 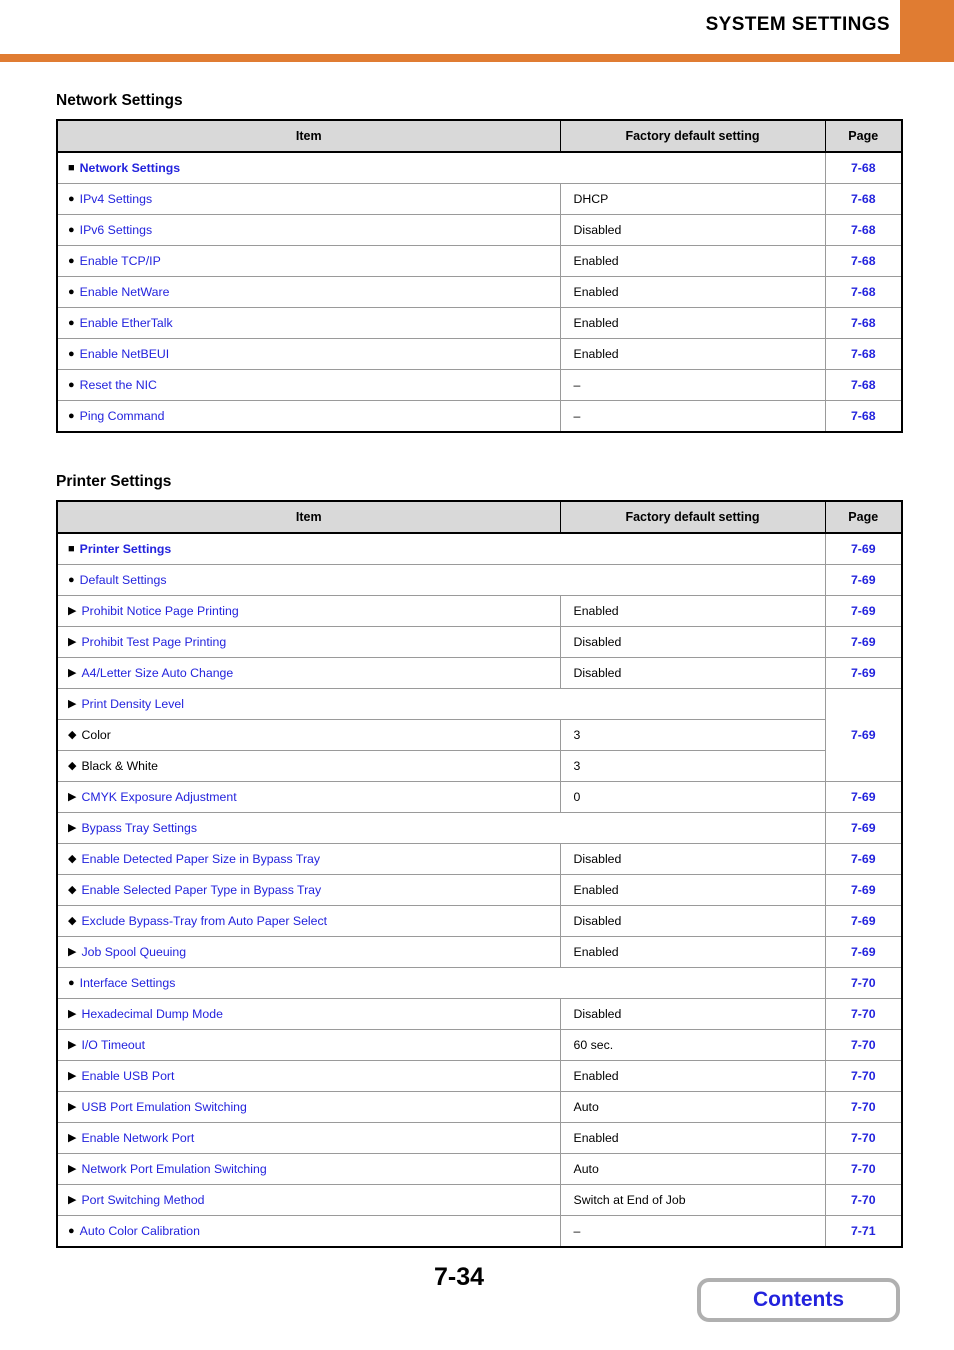 What do you see at coordinates (308, 673) in the screenshot?
I see `row-item-cell: ▶ A4/Letter Size Auto Change` at bounding box center [308, 673].